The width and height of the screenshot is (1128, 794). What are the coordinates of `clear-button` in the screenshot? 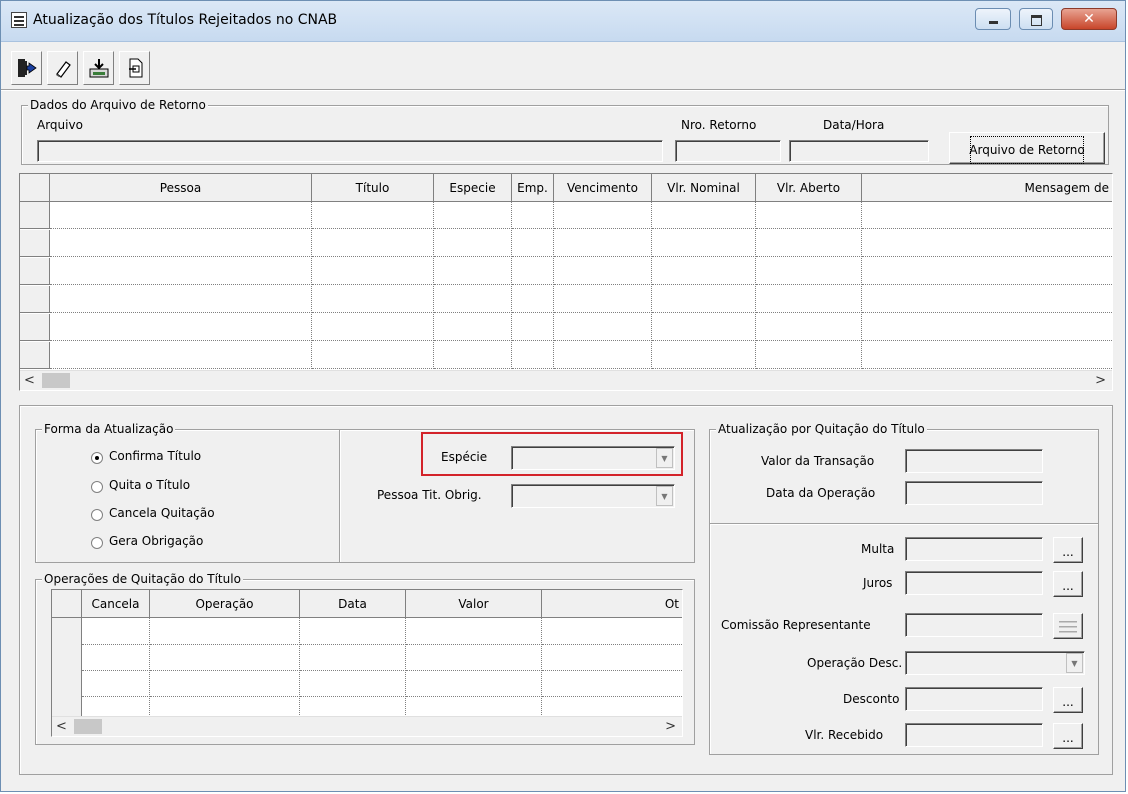 It's located at (62, 68).